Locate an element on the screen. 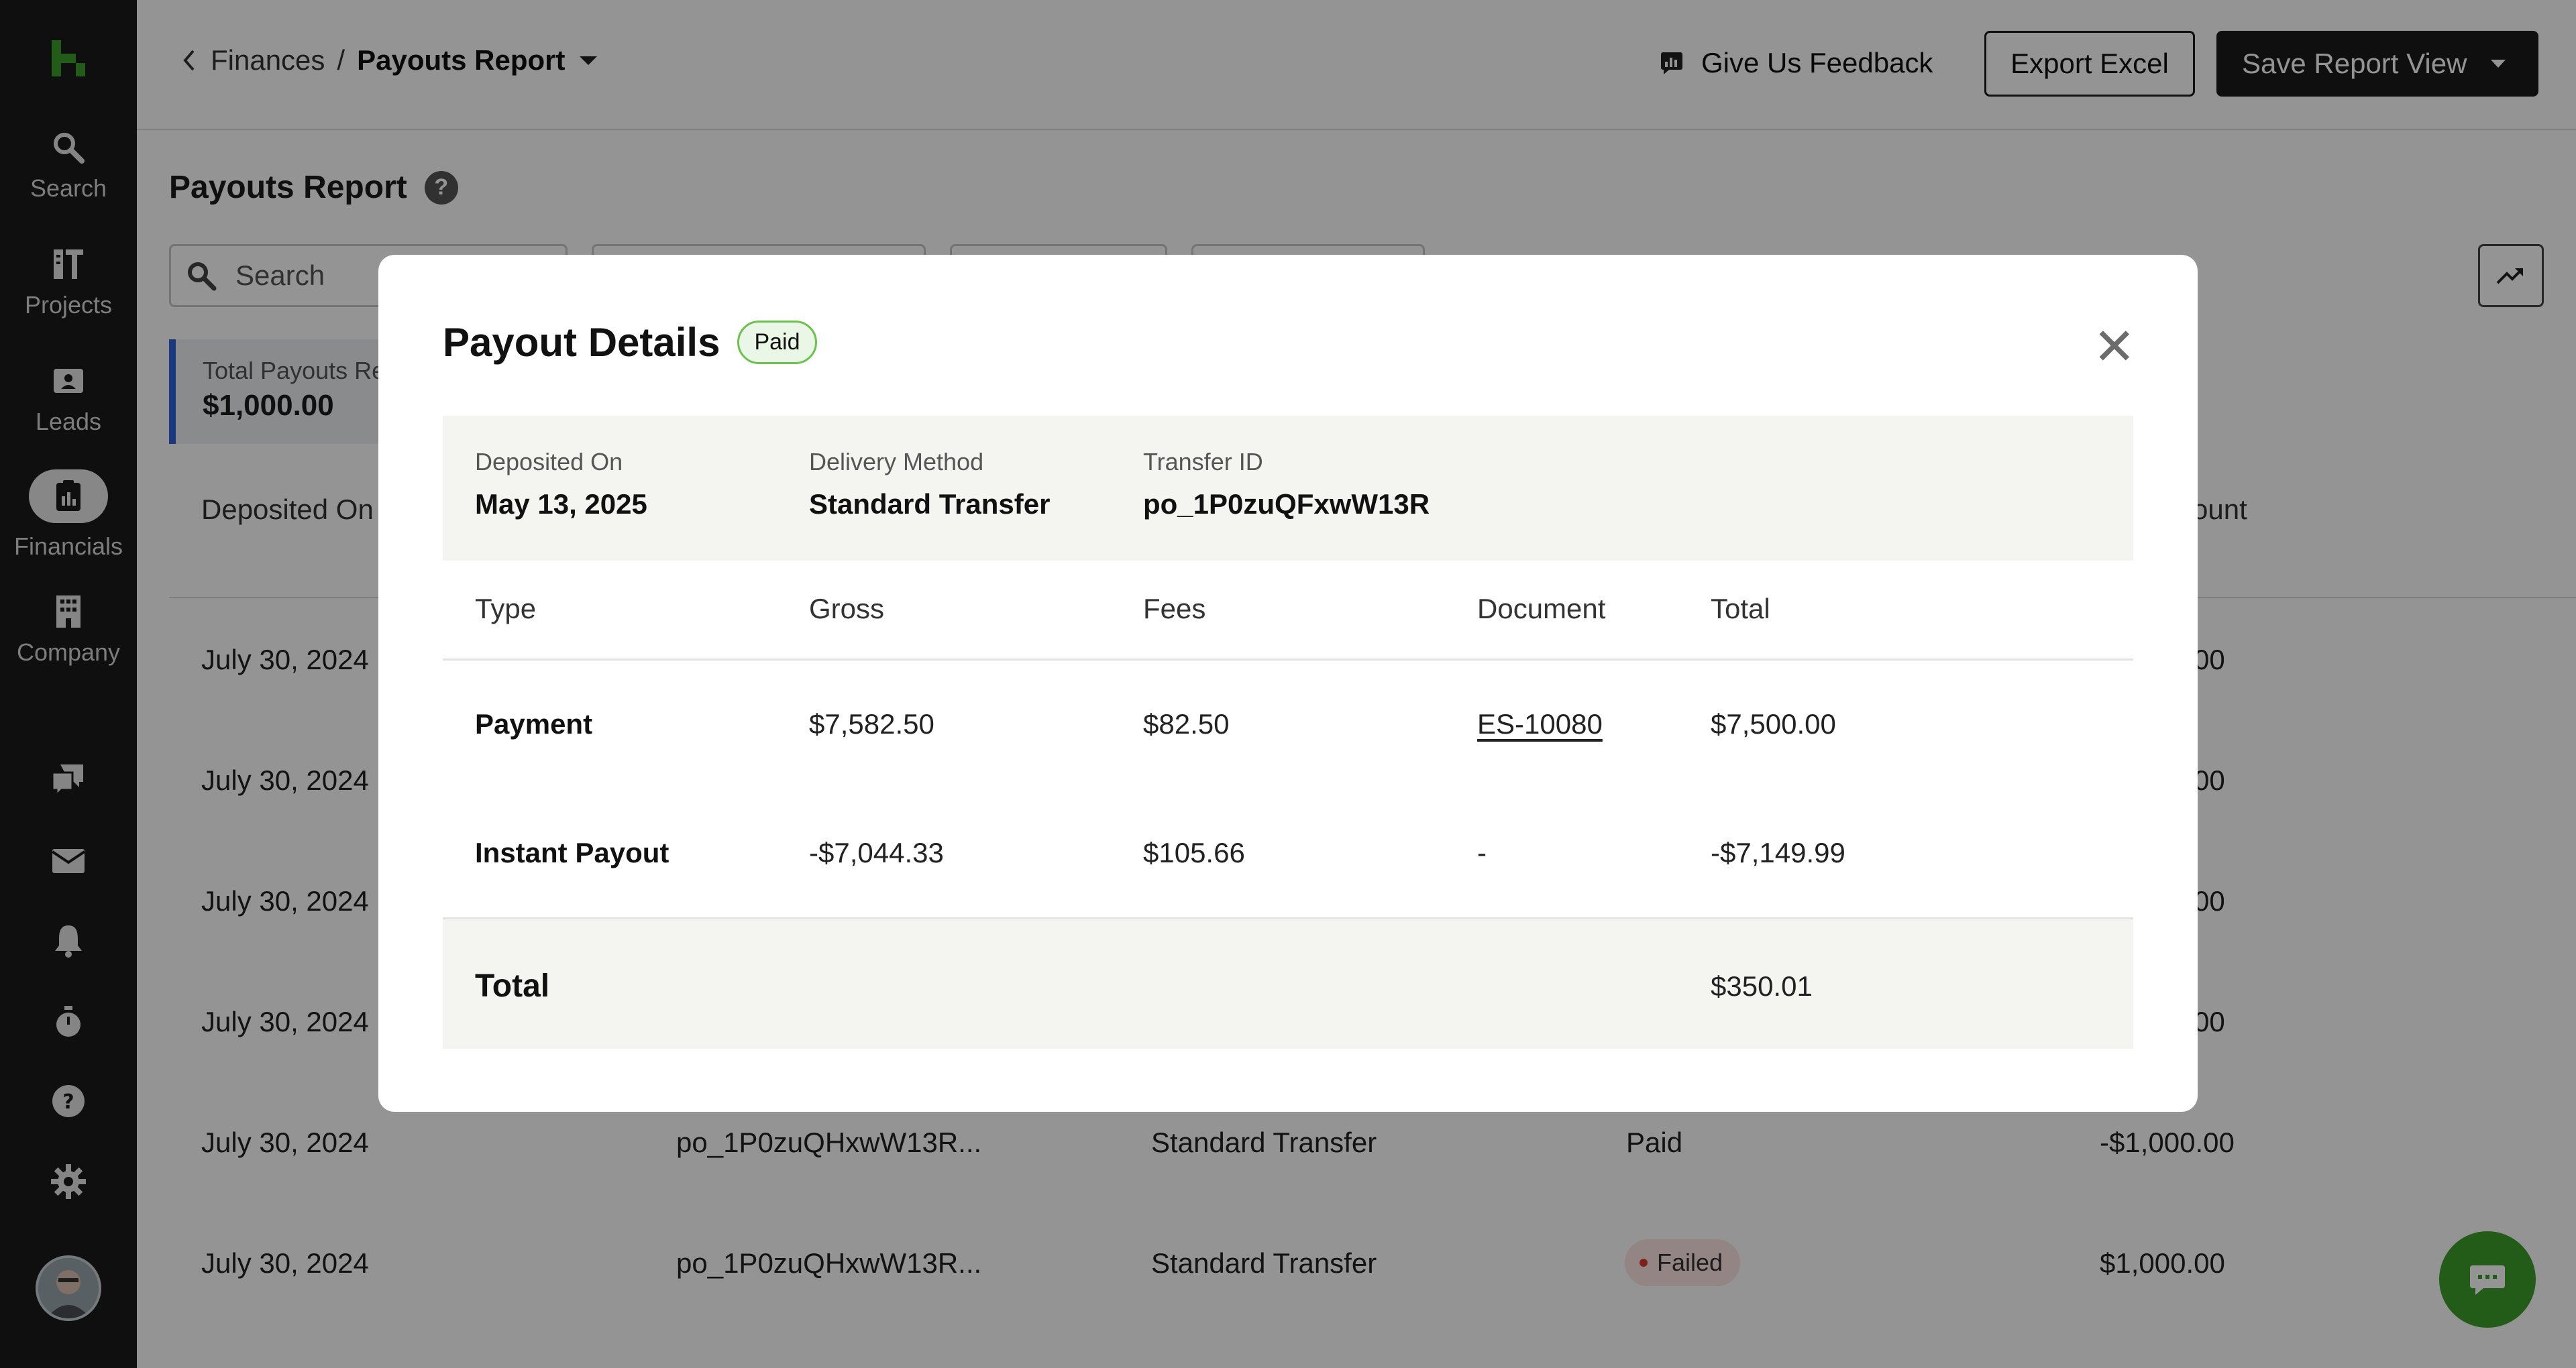  meta-label: Delivery Method is located at coordinates (896, 461).